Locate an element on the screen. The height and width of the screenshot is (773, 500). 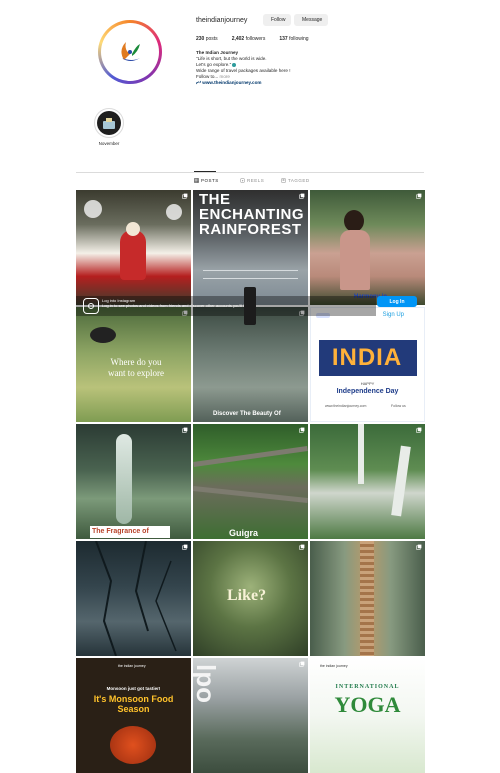
post-tile: the indian journey INTERNATIONAL YOGA is located at coordinates (367, 715).